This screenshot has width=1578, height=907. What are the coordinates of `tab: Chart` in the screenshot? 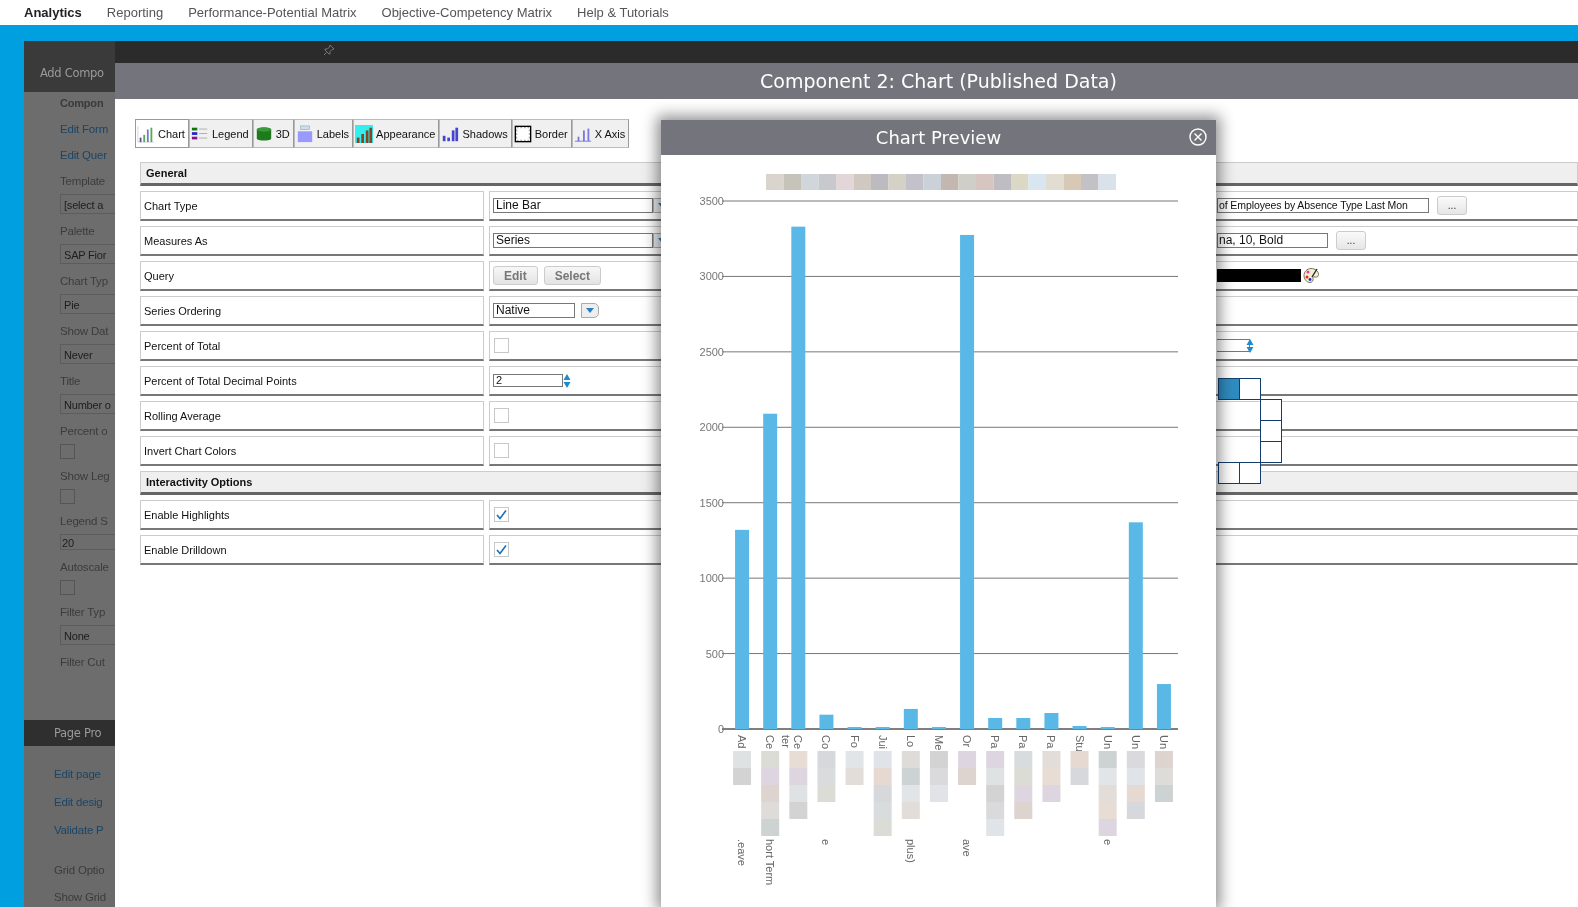 It's located at (162, 133).